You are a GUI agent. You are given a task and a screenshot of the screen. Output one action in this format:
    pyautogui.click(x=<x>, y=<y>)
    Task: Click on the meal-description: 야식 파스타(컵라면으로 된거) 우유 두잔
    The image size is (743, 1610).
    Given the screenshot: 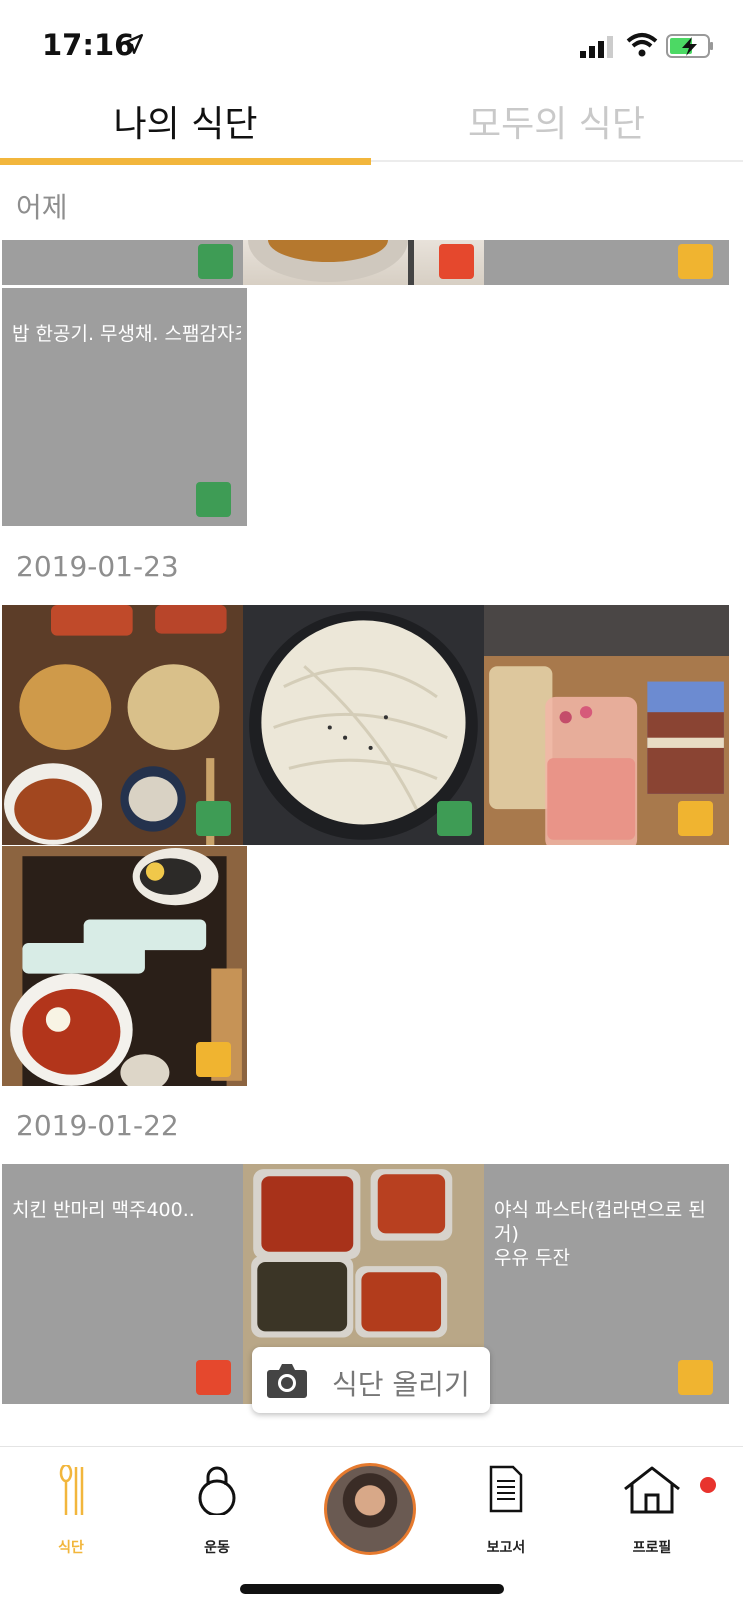 What is the action you would take?
    pyautogui.click(x=600, y=1234)
    